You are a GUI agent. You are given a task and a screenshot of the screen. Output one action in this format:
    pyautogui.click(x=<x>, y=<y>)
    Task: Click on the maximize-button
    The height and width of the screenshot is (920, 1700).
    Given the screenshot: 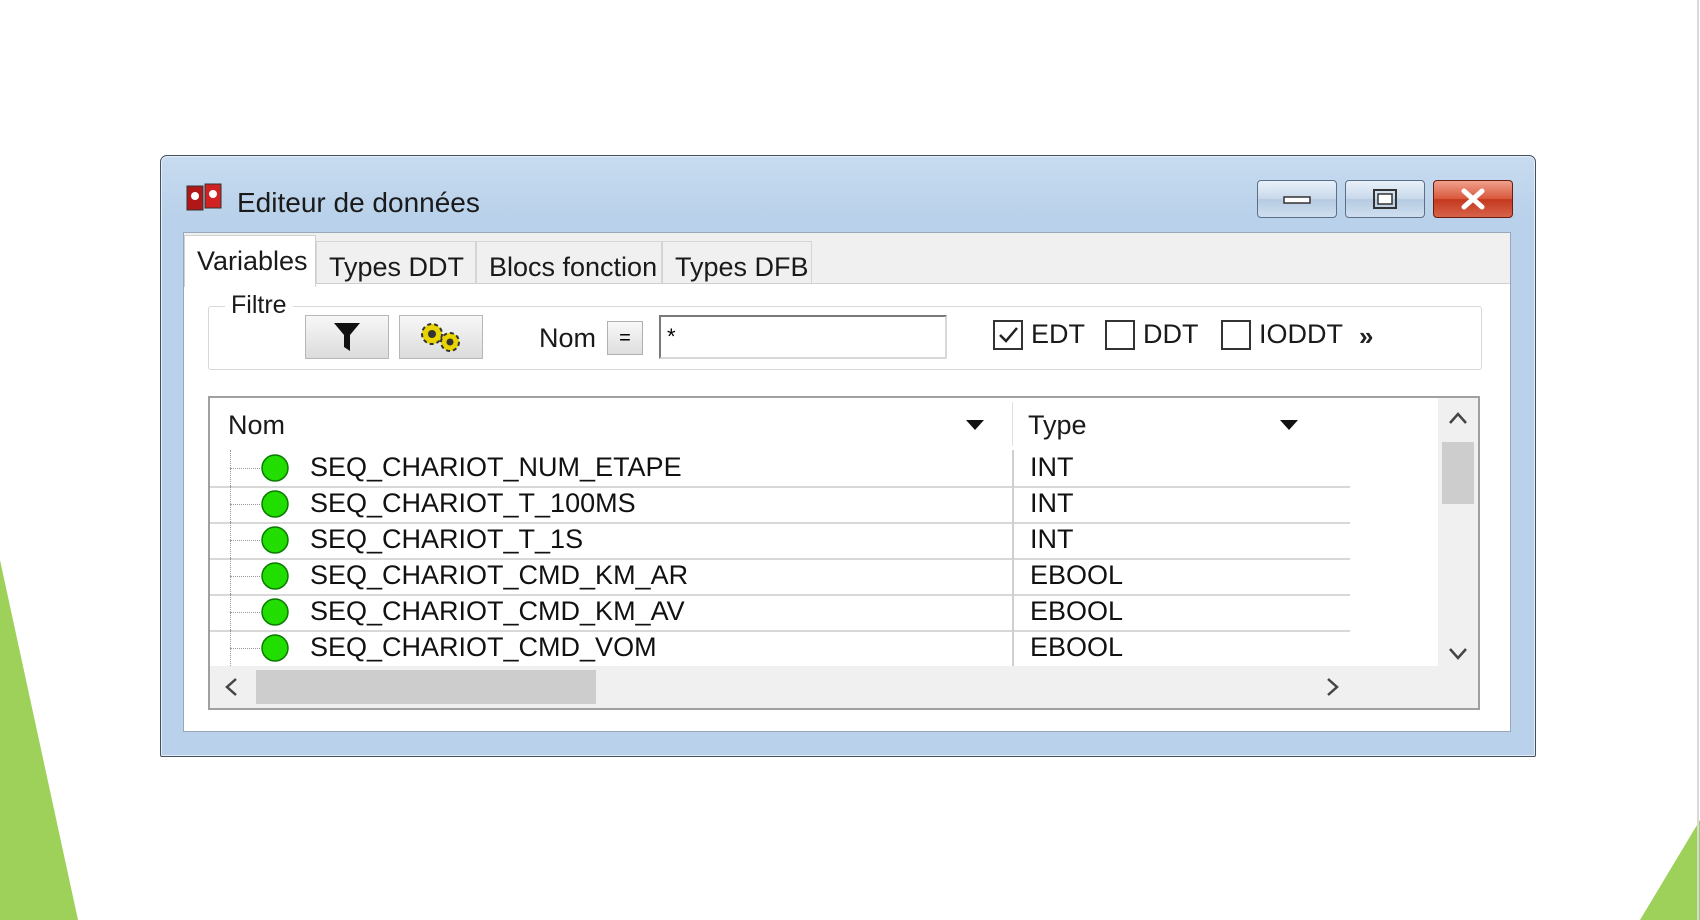 What is the action you would take?
    pyautogui.click(x=1385, y=199)
    